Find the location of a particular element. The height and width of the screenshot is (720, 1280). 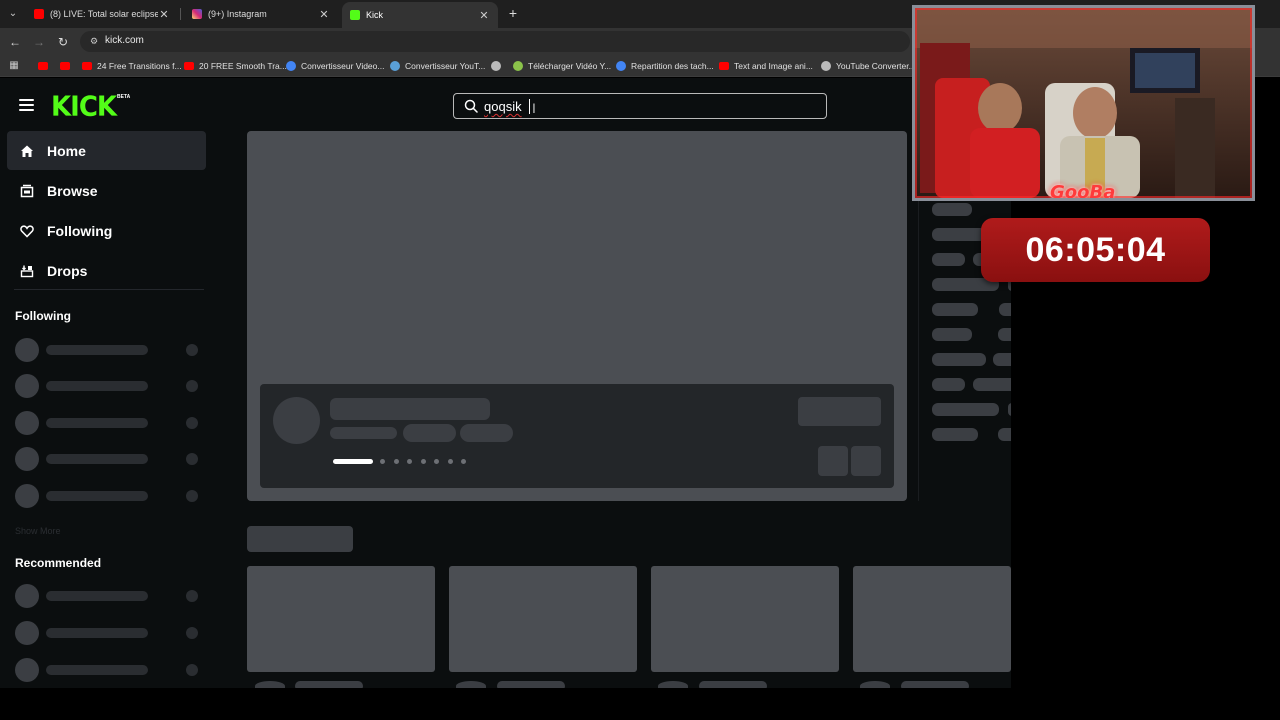

sidebar-item-home: Home is located at coordinates (106, 150).